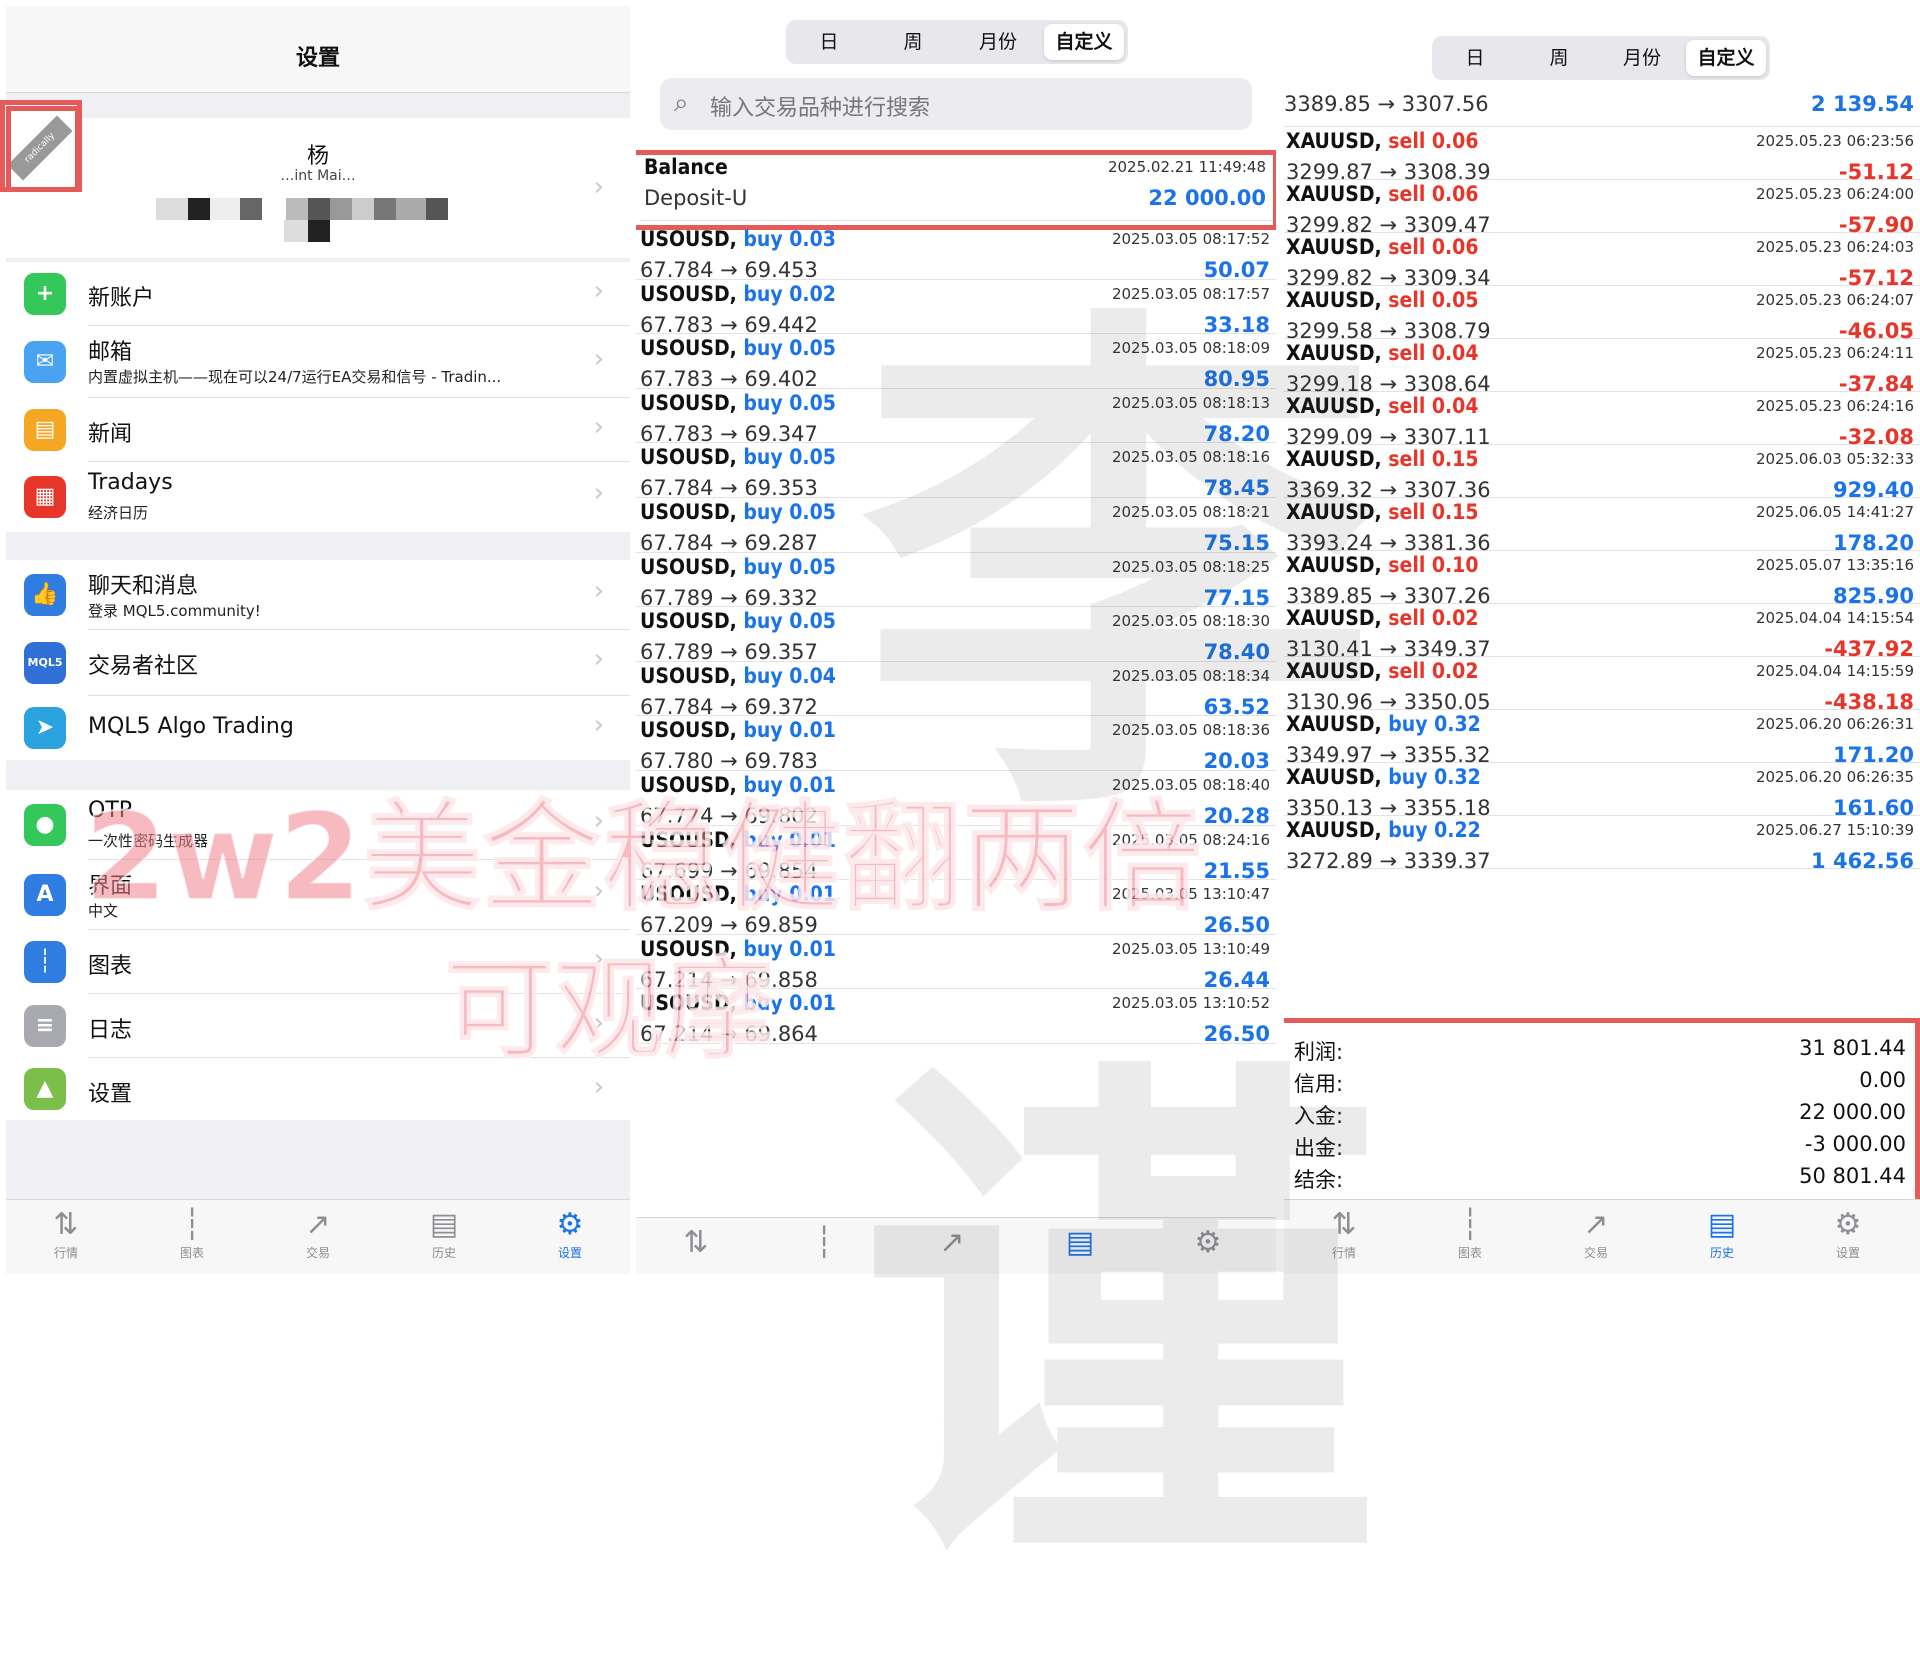 This screenshot has width=1920, height=1656. What do you see at coordinates (820, 108) in the screenshot?
I see `search-placeholder: 输入交易品种进行搜索` at bounding box center [820, 108].